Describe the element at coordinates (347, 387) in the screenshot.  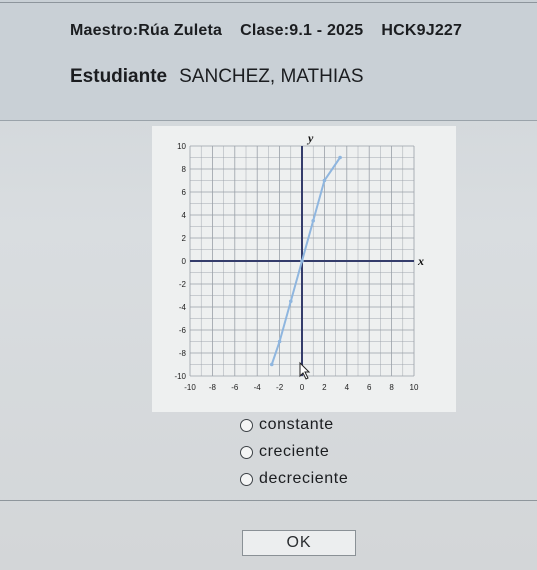
I see `x-tick-label: 4` at that location.